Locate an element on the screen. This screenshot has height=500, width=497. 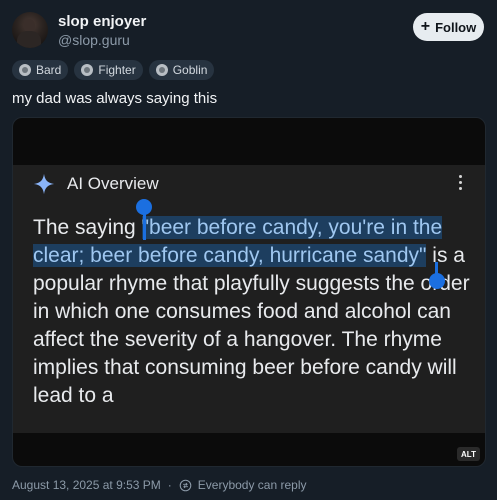
follow-button: + Follow is located at coordinates (448, 27).